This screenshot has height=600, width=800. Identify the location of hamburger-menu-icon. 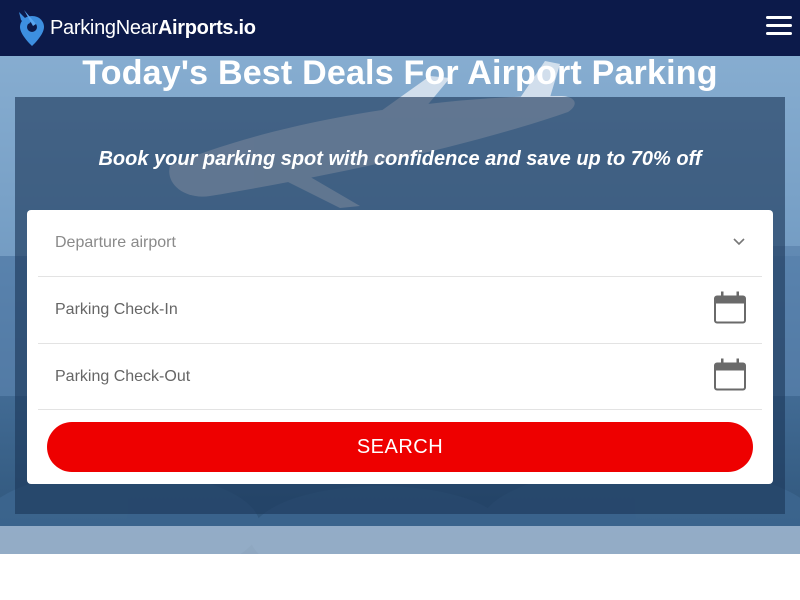
(779, 27).